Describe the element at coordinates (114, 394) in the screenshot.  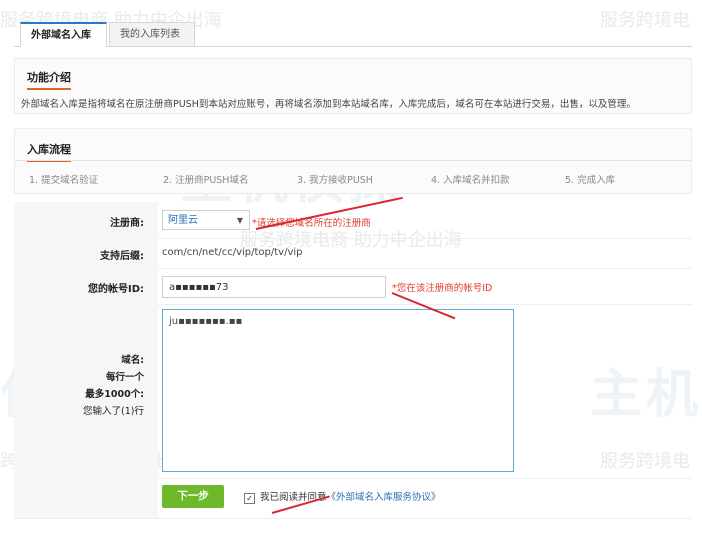
I see `domains-label-max: 最多1000个:` at that location.